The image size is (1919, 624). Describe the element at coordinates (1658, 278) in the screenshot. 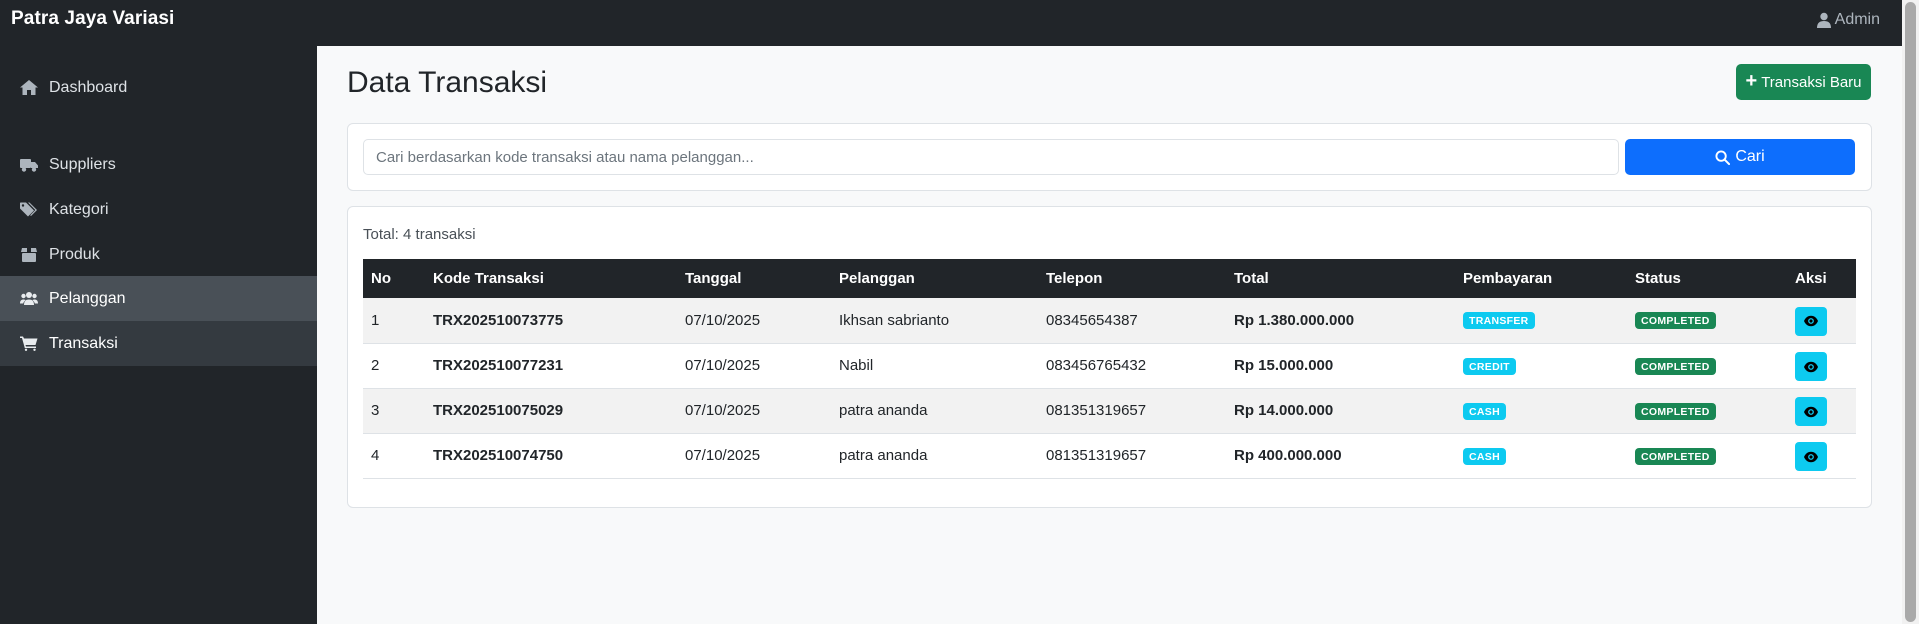

I see `column-header: Status` at that location.